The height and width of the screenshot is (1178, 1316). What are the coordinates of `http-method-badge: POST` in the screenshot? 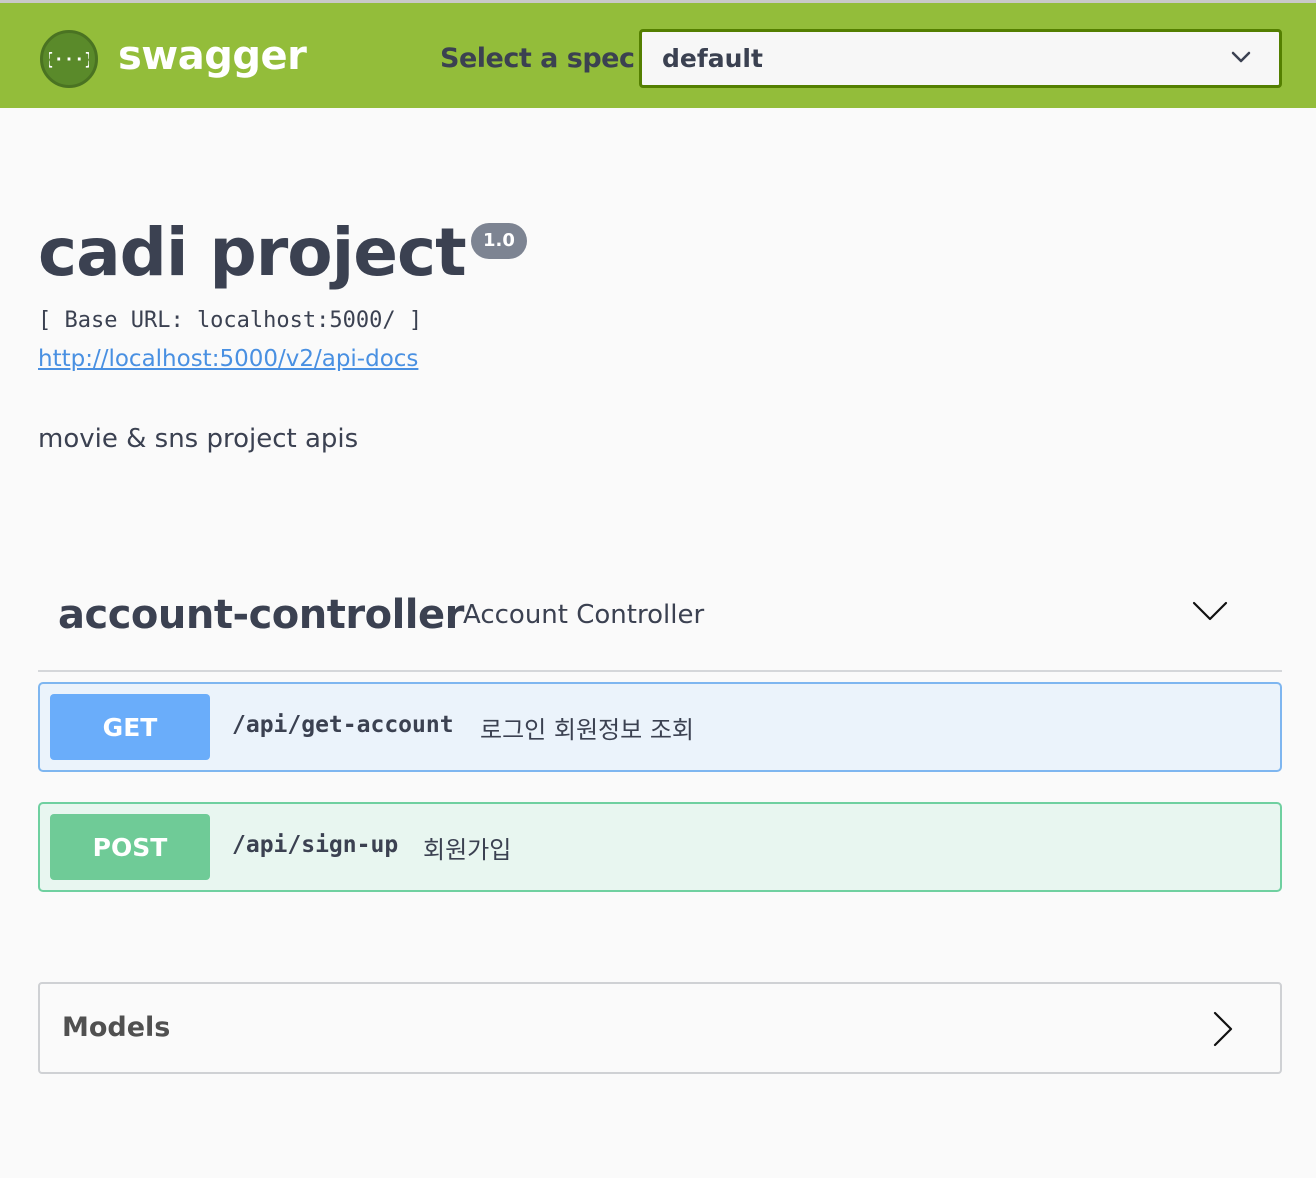 It's located at (130, 847).